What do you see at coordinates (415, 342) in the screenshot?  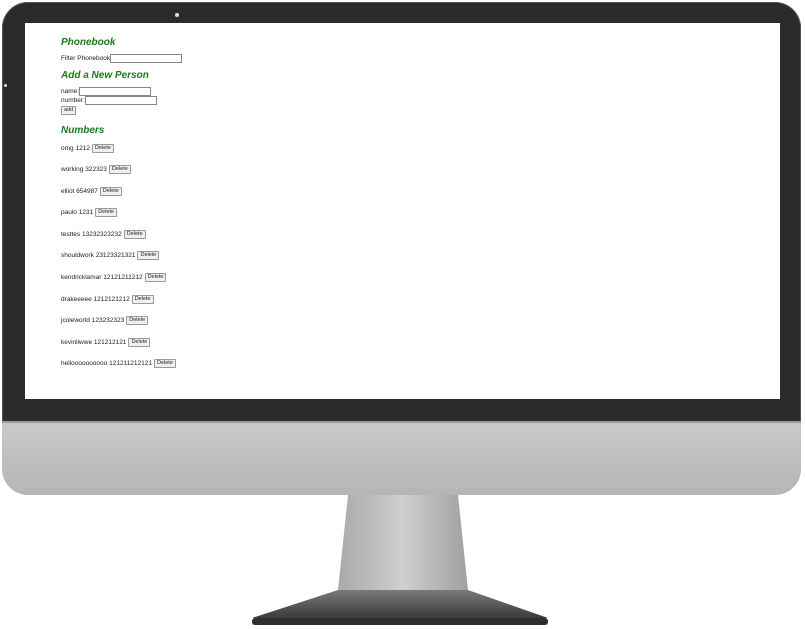 I see `person-row: kevinliwwe 121212121 Delete` at bounding box center [415, 342].